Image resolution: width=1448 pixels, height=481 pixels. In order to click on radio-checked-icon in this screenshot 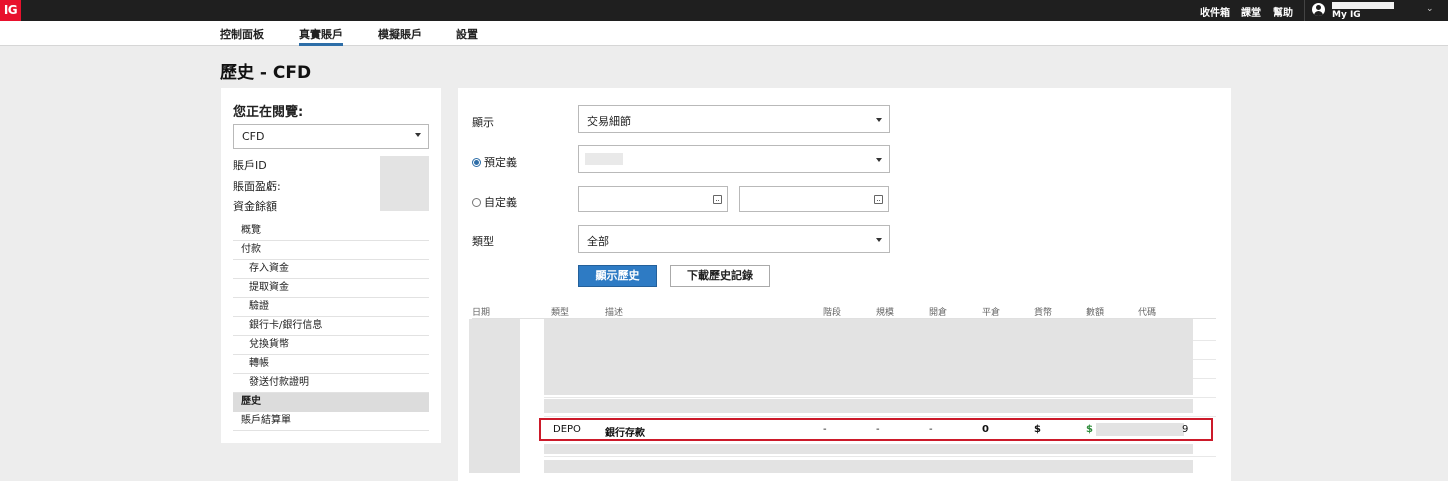, I will do `click(476, 162)`.